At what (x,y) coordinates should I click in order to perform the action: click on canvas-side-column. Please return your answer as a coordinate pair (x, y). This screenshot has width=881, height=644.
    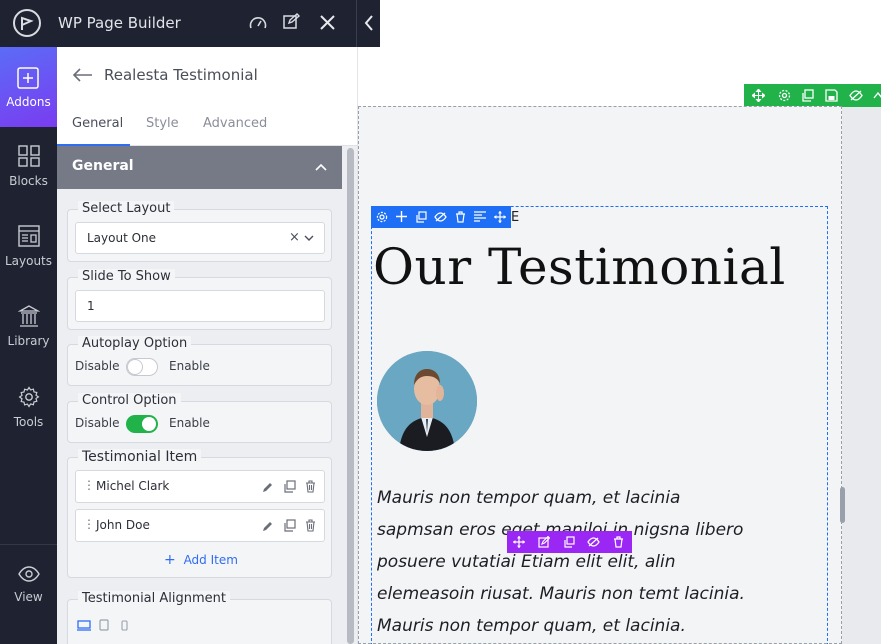
    Looking at the image, I should click on (861, 375).